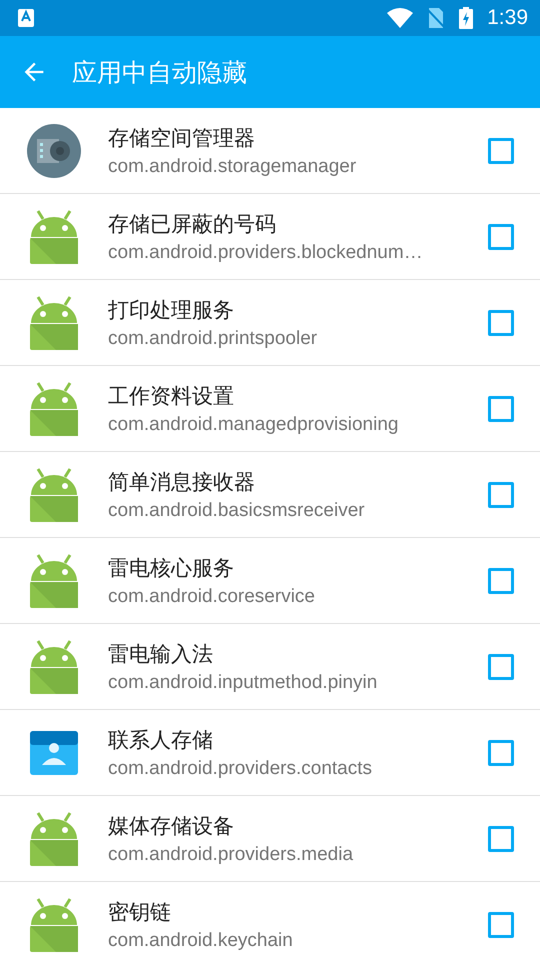 The width and height of the screenshot is (540, 960). What do you see at coordinates (161, 654) in the screenshot?
I see `app-name: 雷电输入法` at bounding box center [161, 654].